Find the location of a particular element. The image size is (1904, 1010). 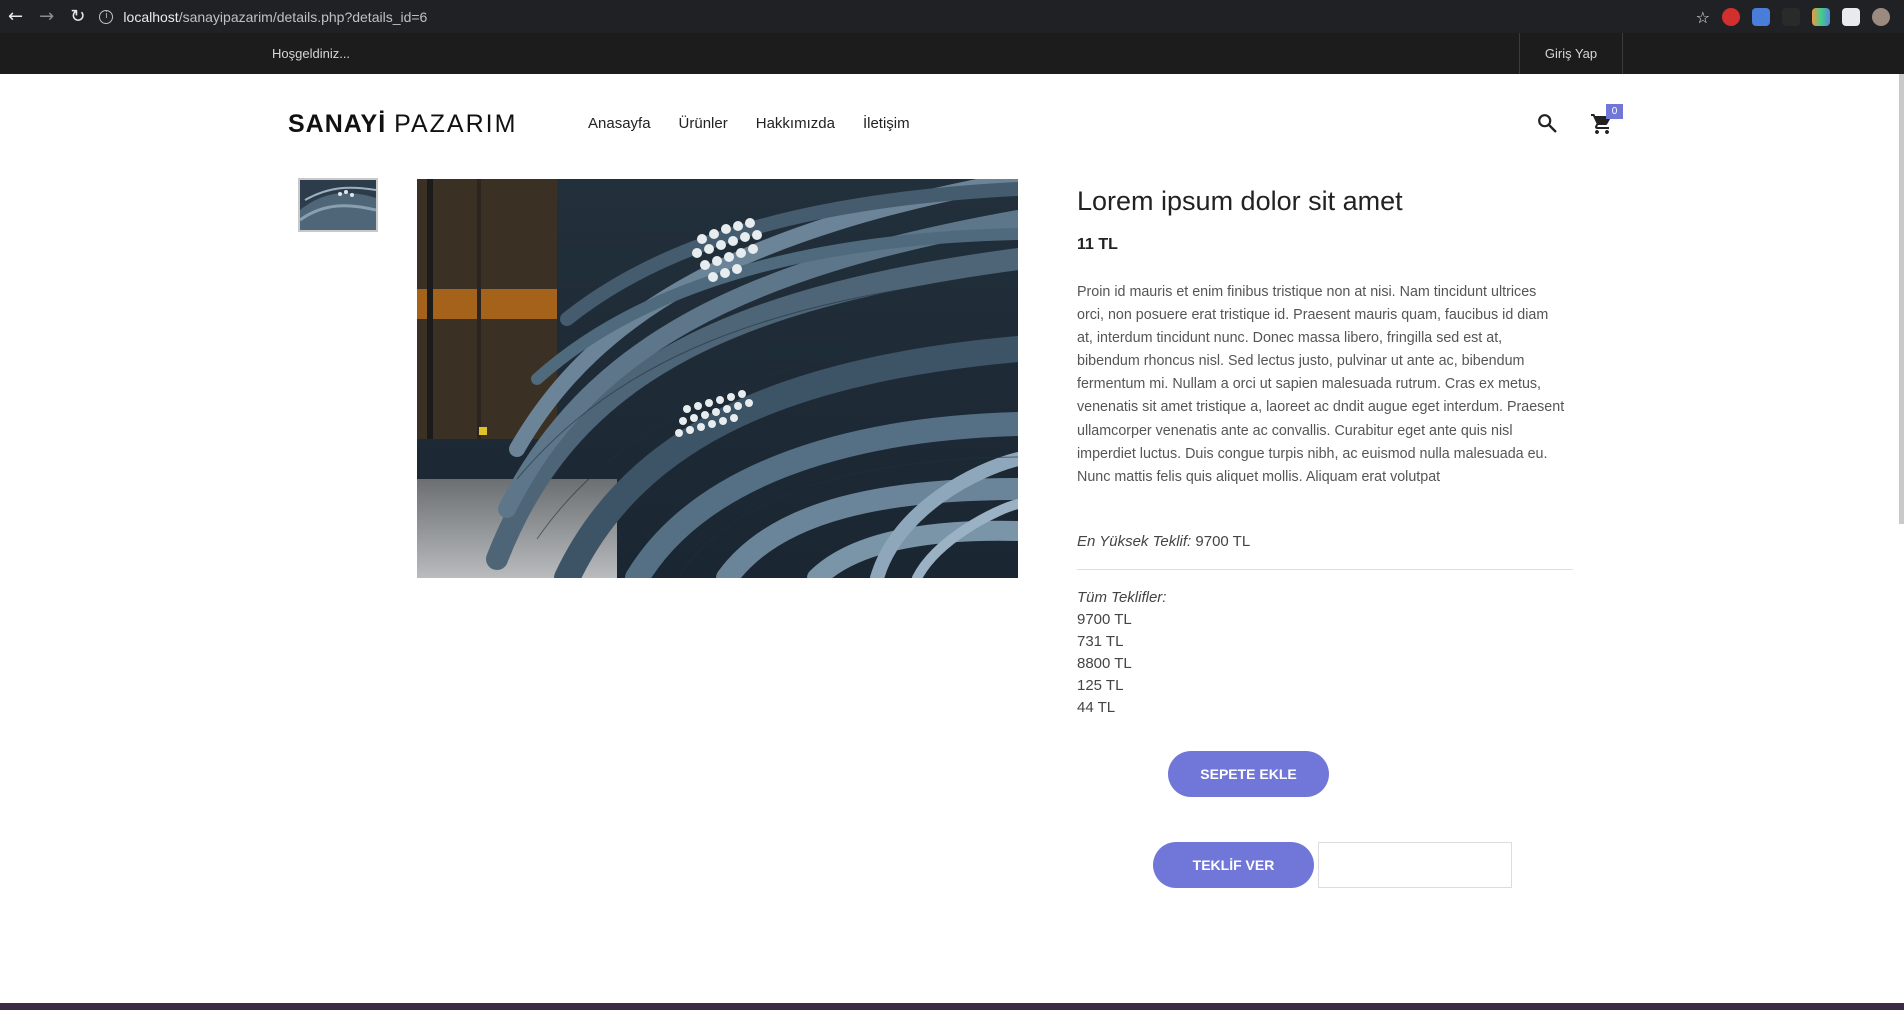

offer-item: 44 TL is located at coordinates (1096, 707).